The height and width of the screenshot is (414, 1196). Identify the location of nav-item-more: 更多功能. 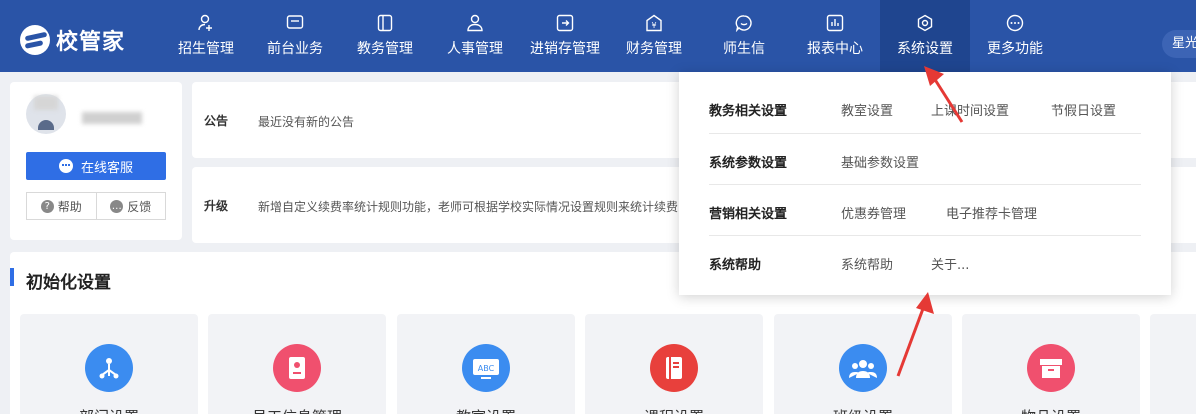
(1015, 36).